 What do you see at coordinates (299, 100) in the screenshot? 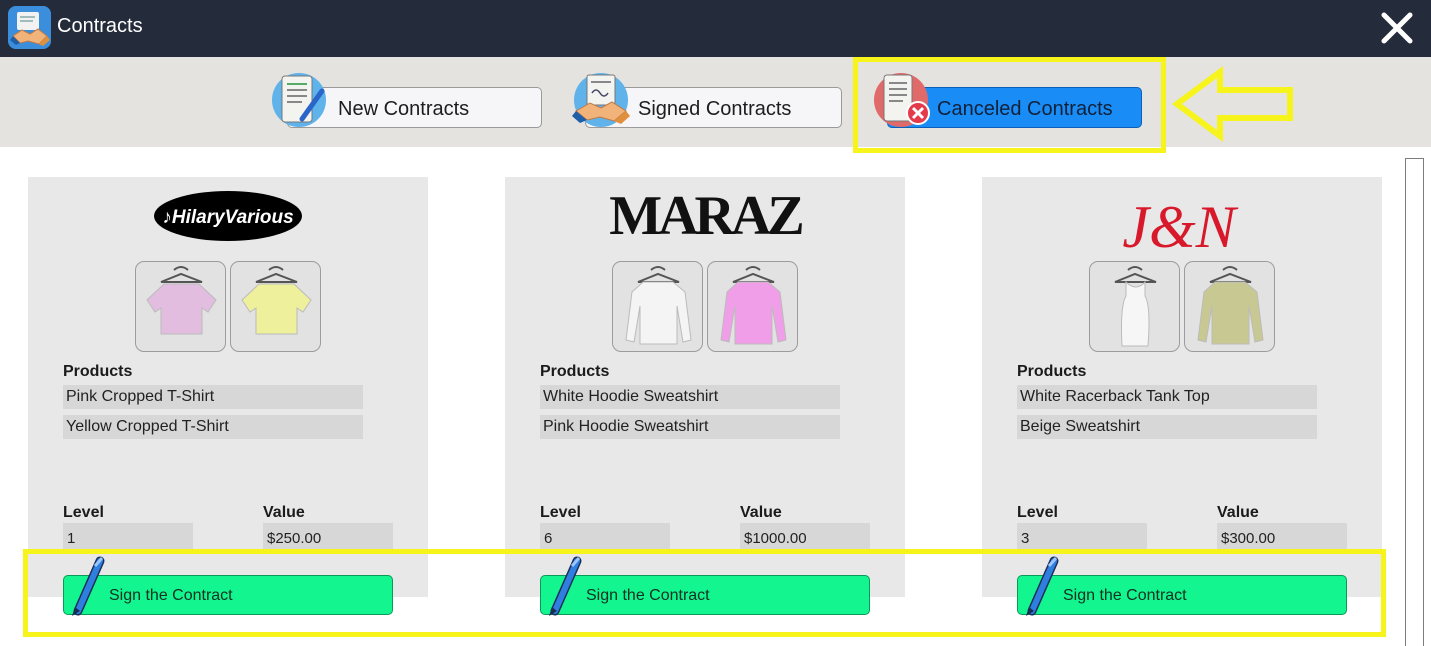
I see `scroll-pen-icon` at bounding box center [299, 100].